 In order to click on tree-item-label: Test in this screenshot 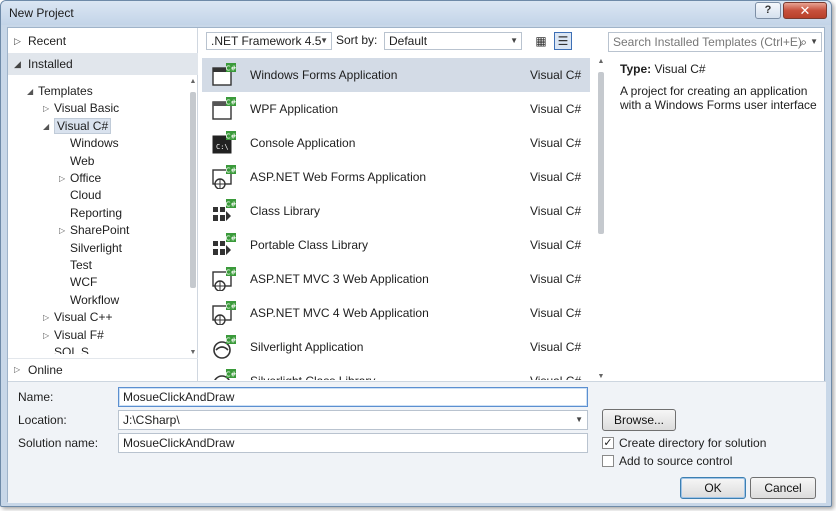, I will do `click(81, 265)`.